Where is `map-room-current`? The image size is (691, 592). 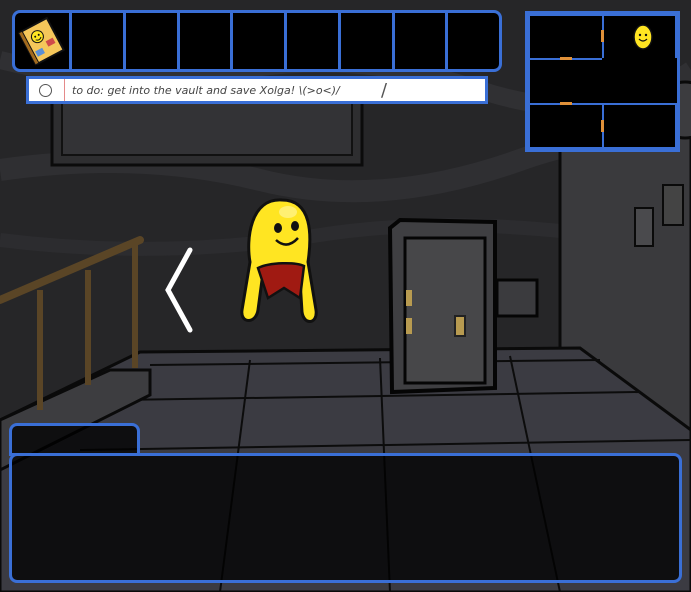 map-room-current is located at coordinates (639, 37).